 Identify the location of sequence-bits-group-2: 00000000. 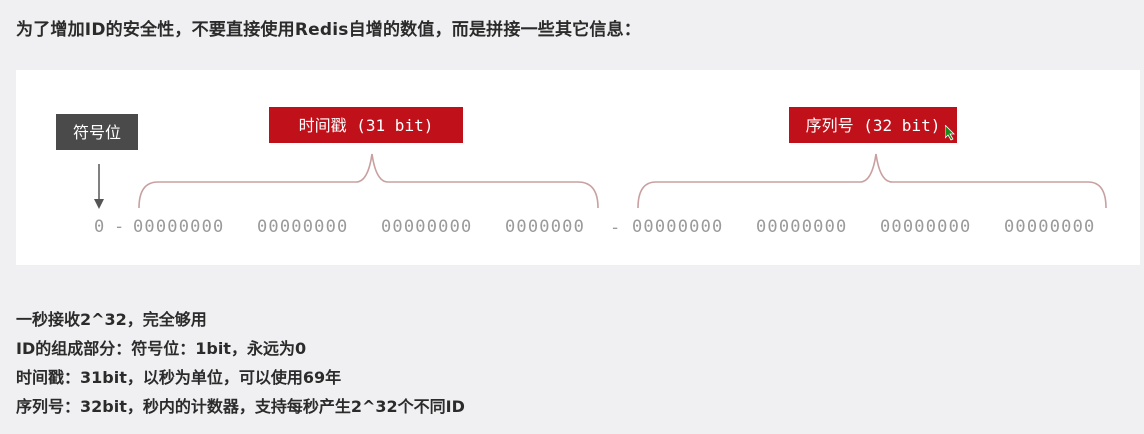
(801, 227).